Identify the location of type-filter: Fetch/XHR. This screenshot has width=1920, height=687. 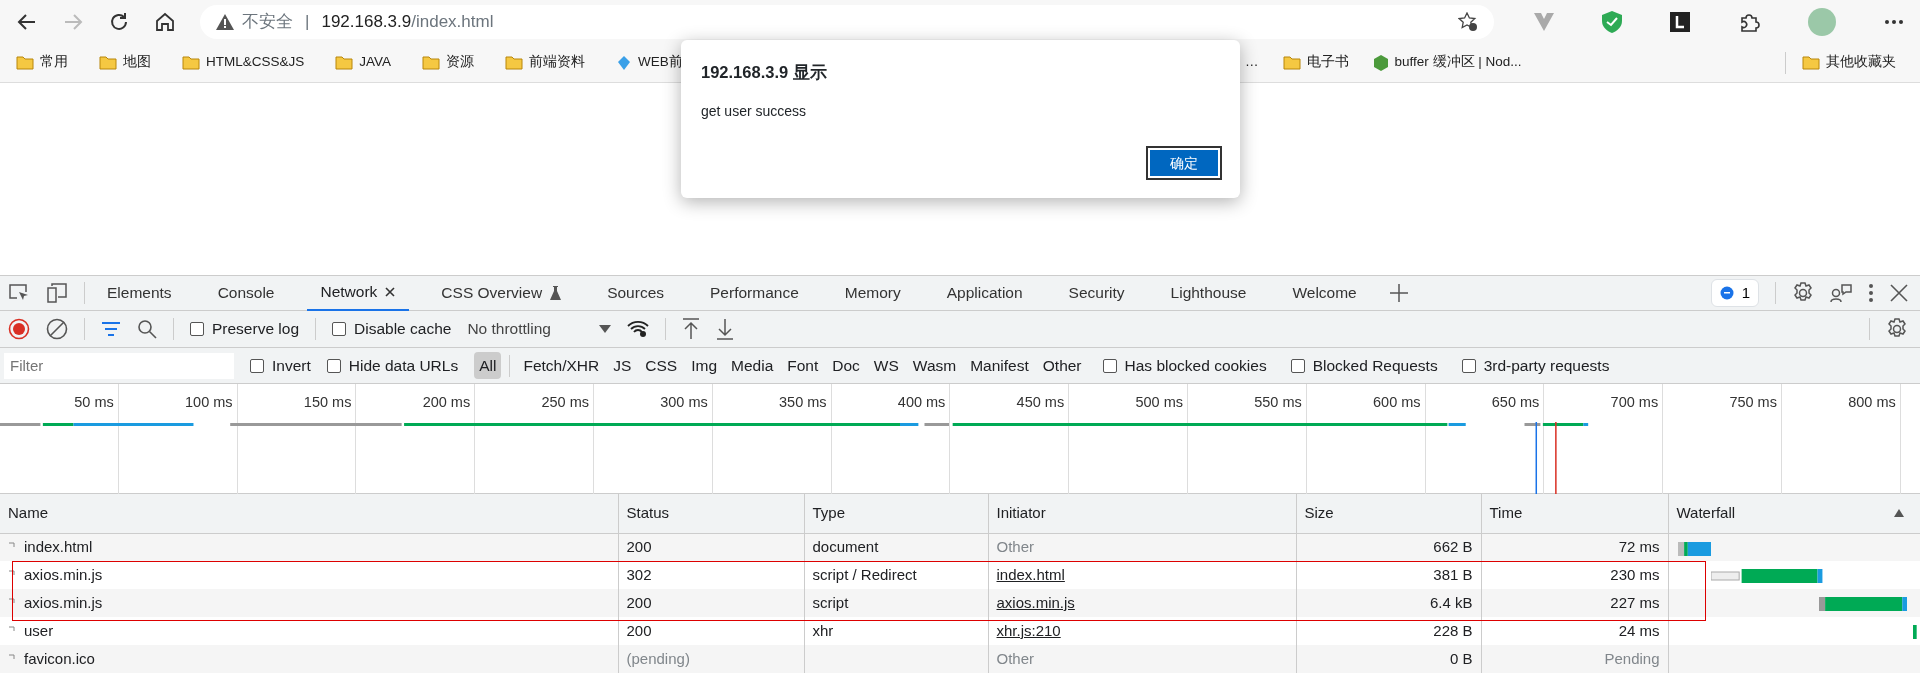
(561, 365).